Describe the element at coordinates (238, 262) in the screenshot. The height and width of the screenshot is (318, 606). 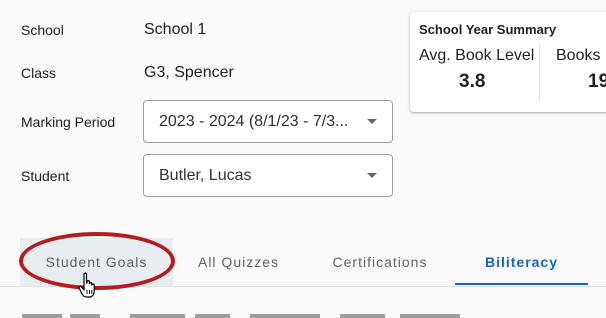
I see `tab-all-quizzes: All Quizzes` at that location.